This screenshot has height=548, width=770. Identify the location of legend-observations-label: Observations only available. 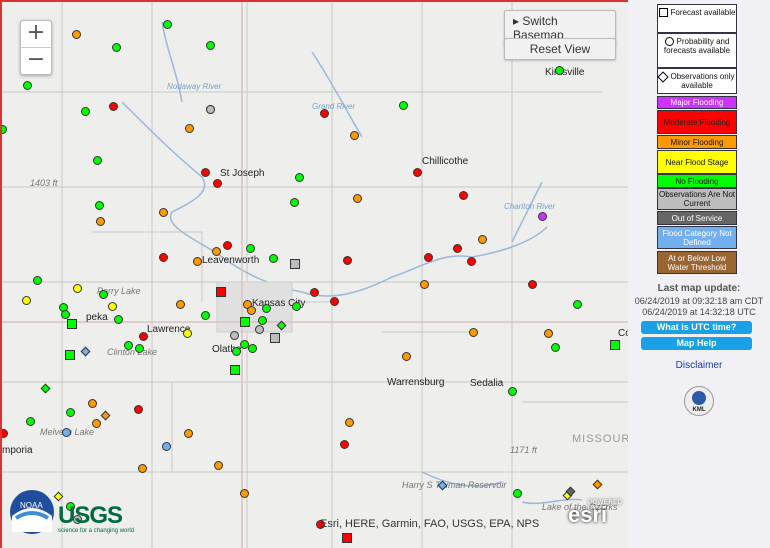
(702, 81).